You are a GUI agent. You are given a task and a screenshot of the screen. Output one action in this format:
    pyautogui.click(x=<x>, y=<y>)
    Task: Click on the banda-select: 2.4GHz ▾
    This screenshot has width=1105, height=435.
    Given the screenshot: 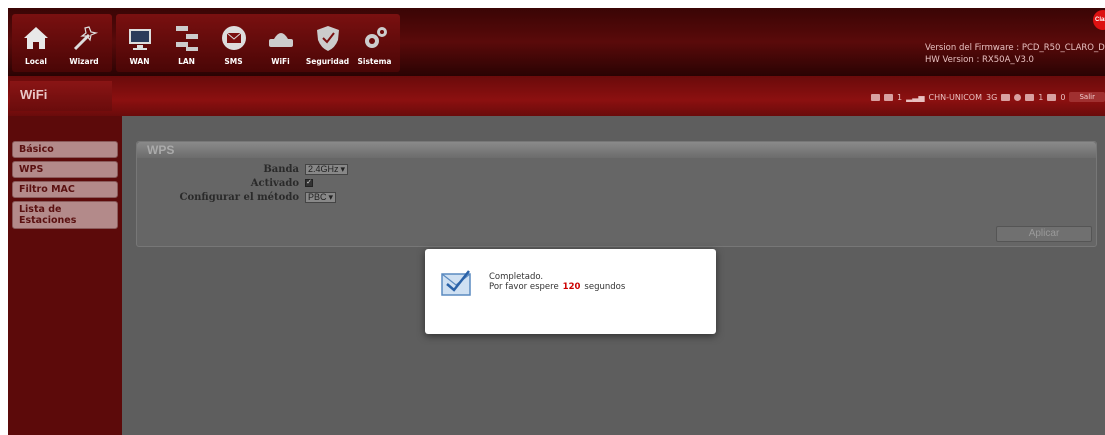 What is the action you would take?
    pyautogui.click(x=327, y=169)
    